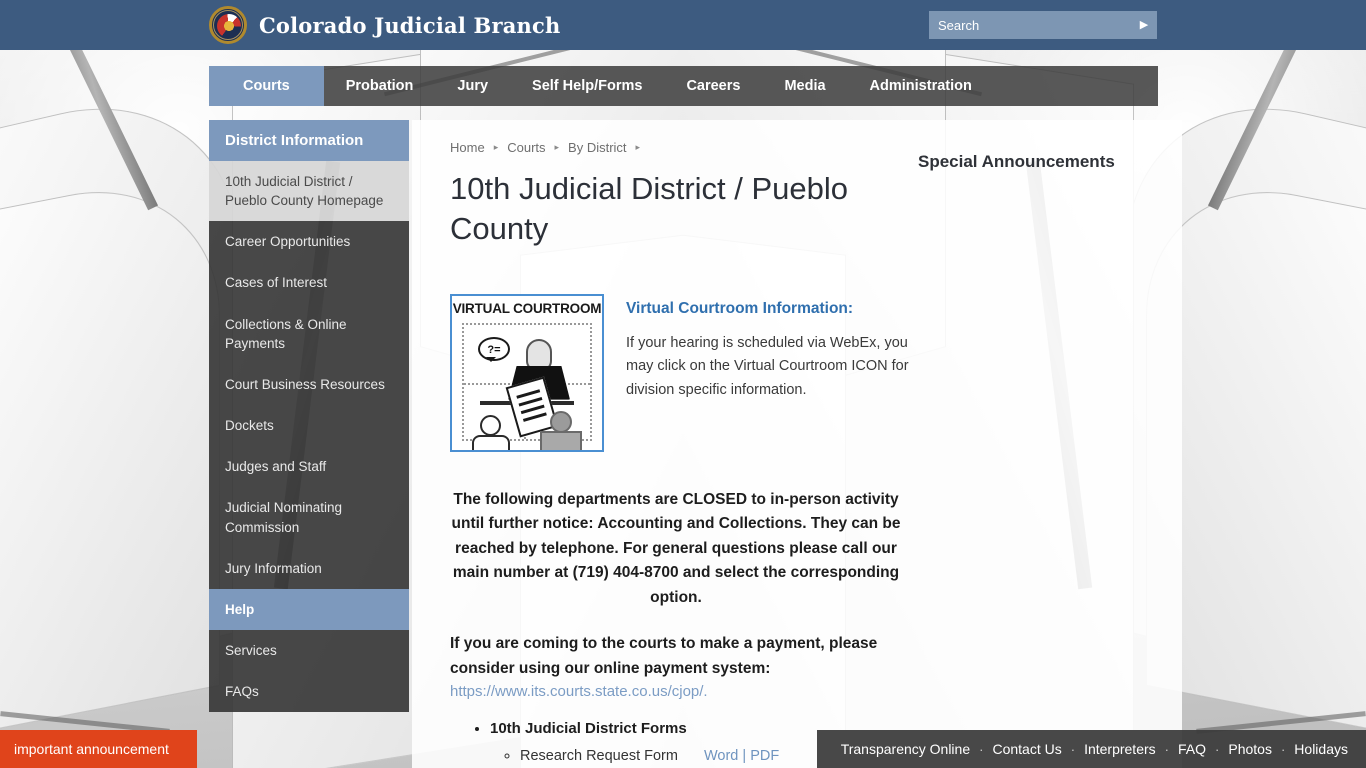 The image size is (1366, 768). Describe the element at coordinates (228, 25) in the screenshot. I see `colorado-state-seal-icon` at that location.